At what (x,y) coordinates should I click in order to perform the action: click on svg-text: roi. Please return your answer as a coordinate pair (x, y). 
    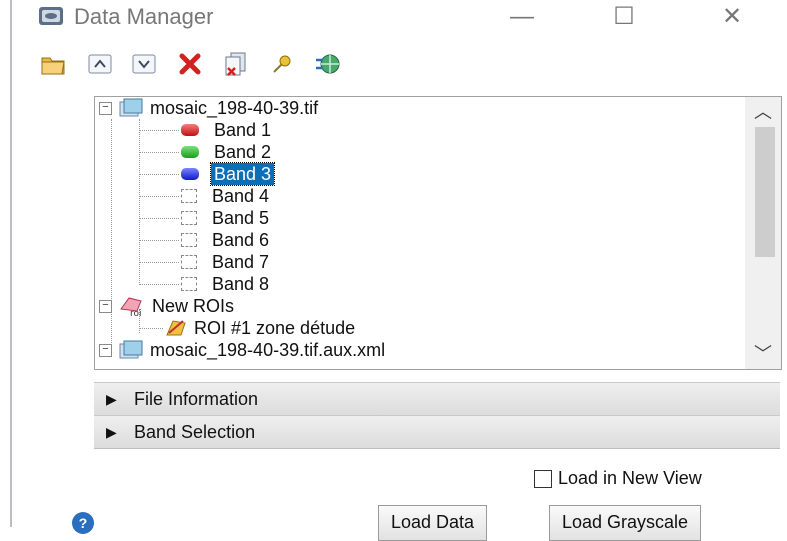
    Looking at the image, I should click on (136, 313).